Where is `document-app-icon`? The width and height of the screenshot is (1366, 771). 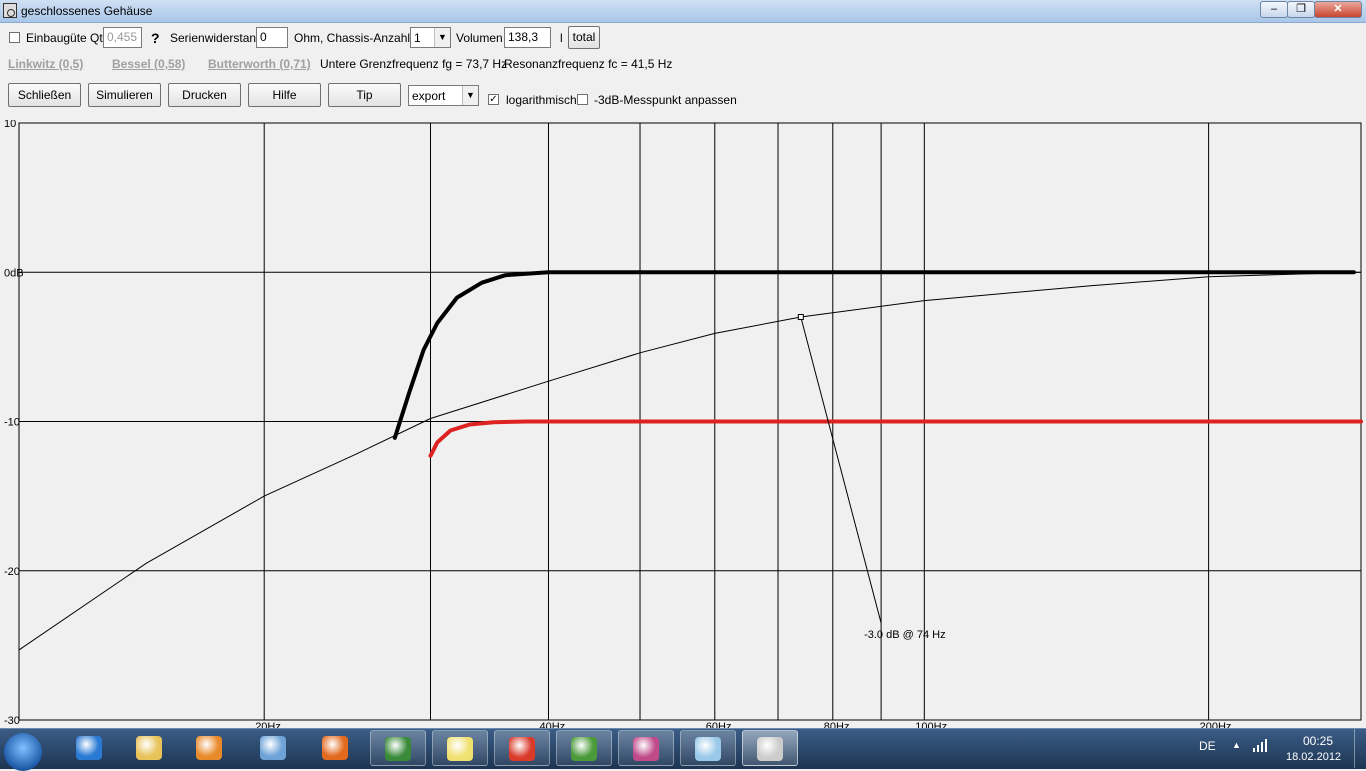
document-app-icon is located at coordinates (708, 749).